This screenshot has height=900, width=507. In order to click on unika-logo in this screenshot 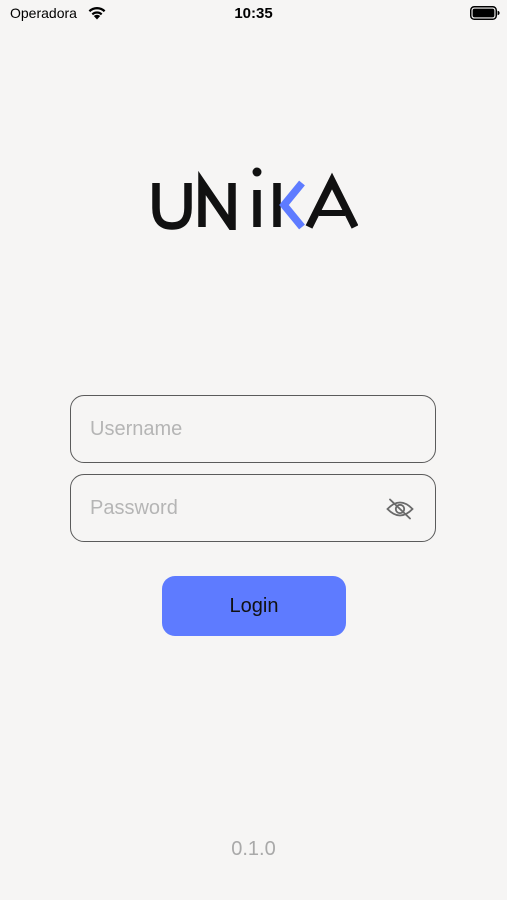, I will do `click(255, 198)`.